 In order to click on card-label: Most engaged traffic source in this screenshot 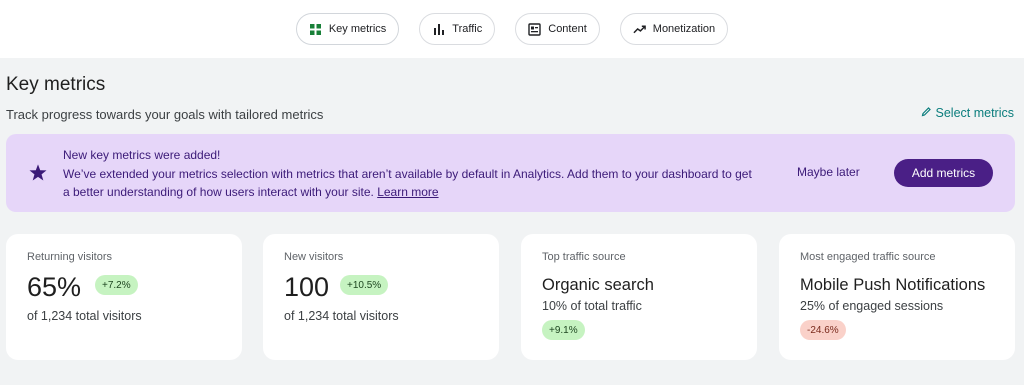, I will do `click(868, 257)`.